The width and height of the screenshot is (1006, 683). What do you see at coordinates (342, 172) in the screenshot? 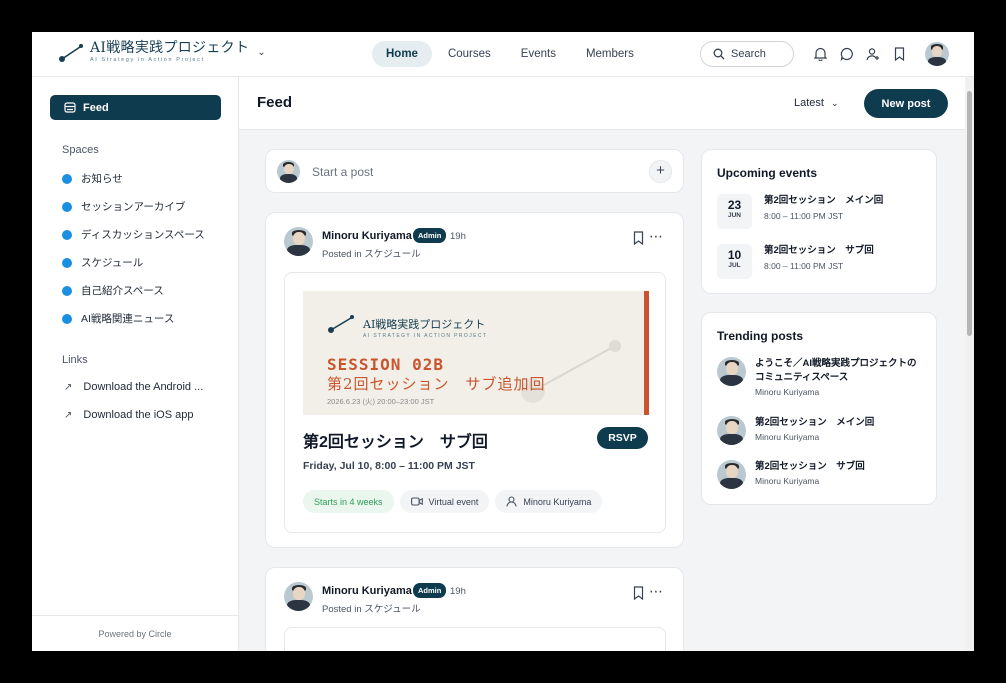
I see `start-post-placeholder: Start a post` at bounding box center [342, 172].